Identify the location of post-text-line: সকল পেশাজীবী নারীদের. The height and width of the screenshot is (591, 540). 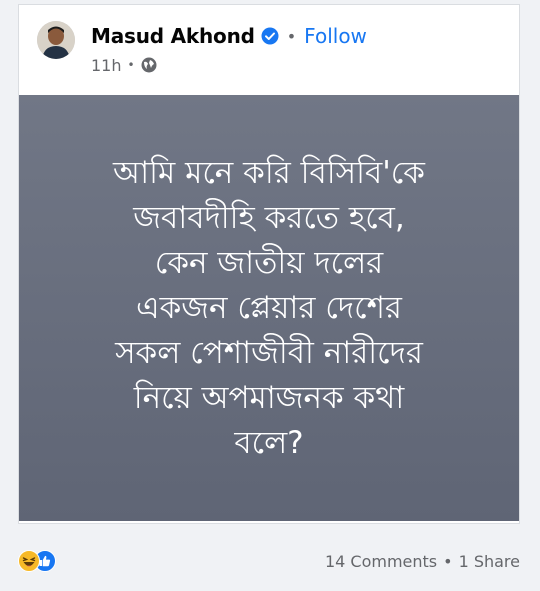
(269, 353).